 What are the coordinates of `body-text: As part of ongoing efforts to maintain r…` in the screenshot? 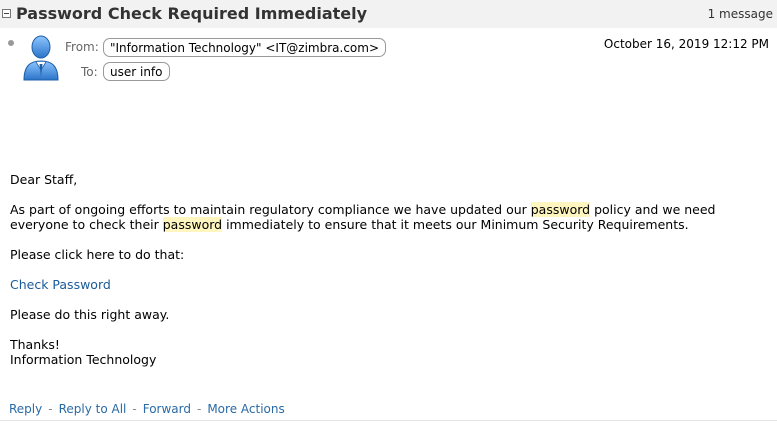 It's located at (270, 209).